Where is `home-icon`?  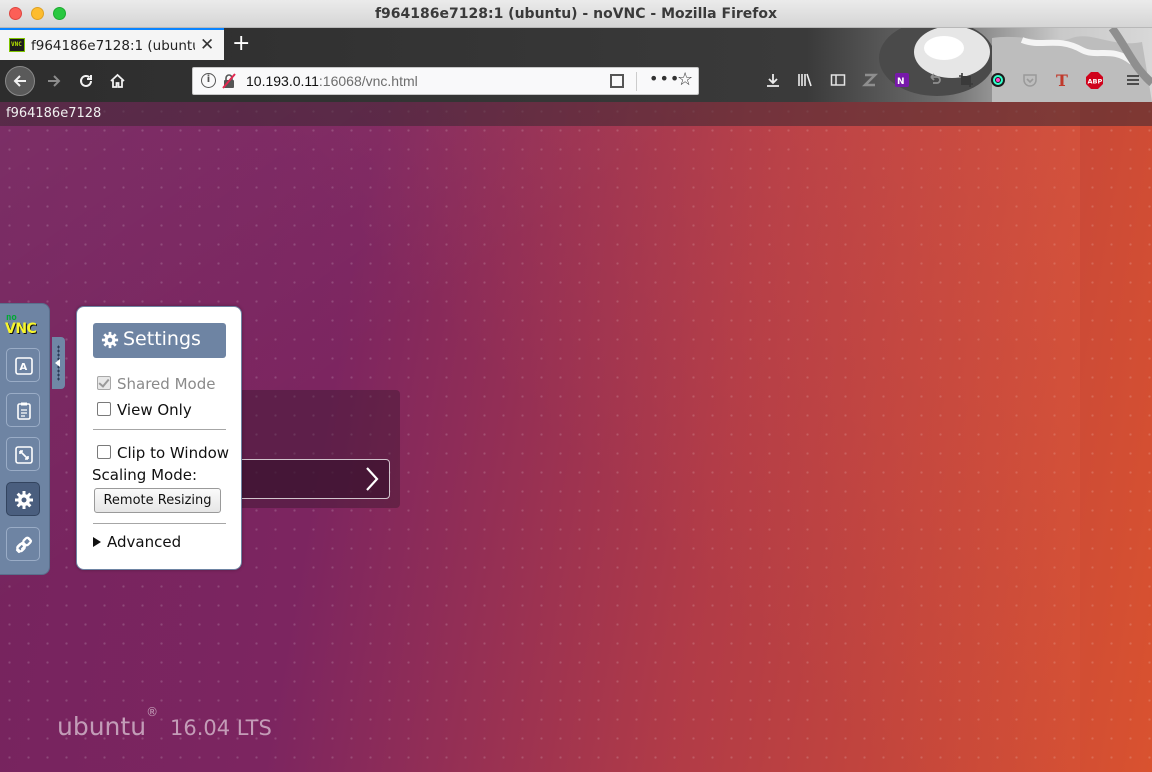
home-icon is located at coordinates (117, 80).